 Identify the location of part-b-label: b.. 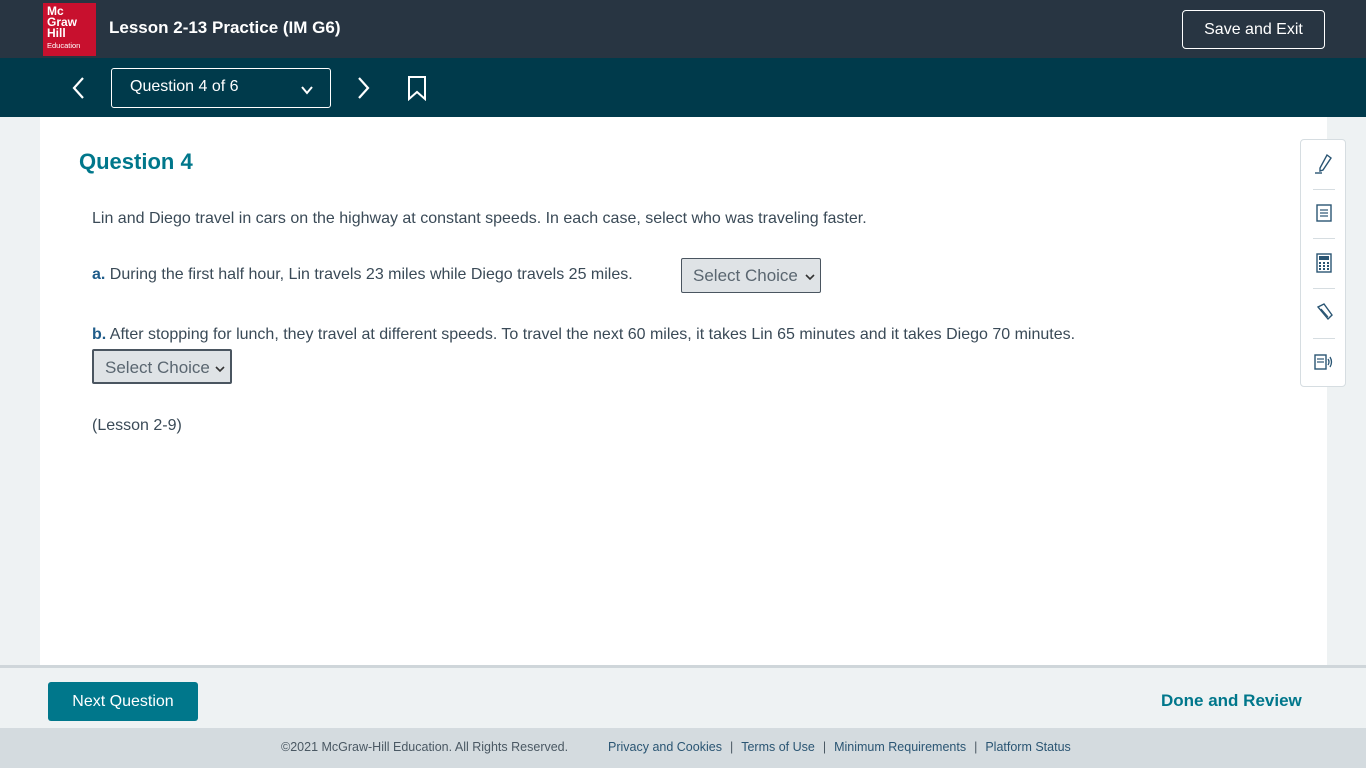
(99, 334).